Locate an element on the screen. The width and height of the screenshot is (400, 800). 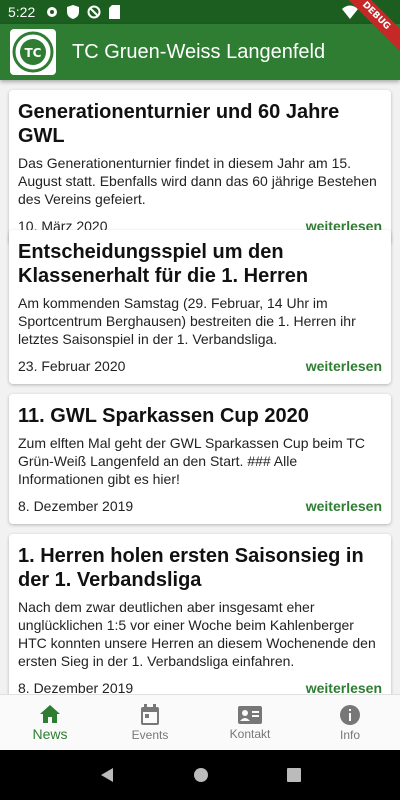
blocked-circle-icon is located at coordinates (94, 12).